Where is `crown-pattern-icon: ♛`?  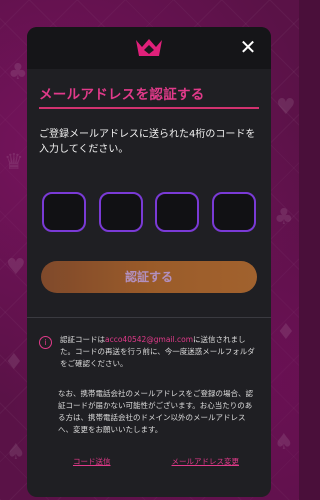 crown-pattern-icon: ♛ is located at coordinates (14, 162).